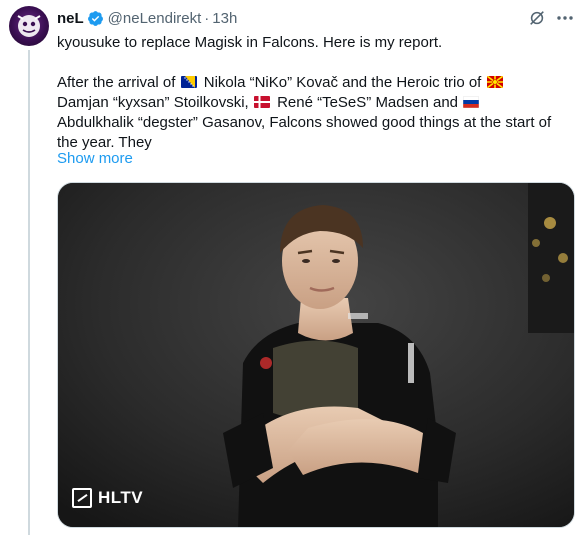 This screenshot has width=581, height=535. Describe the element at coordinates (367, 102) in the screenshot. I see `tweet-line-text: René “TeSeS” Madsen and` at that location.